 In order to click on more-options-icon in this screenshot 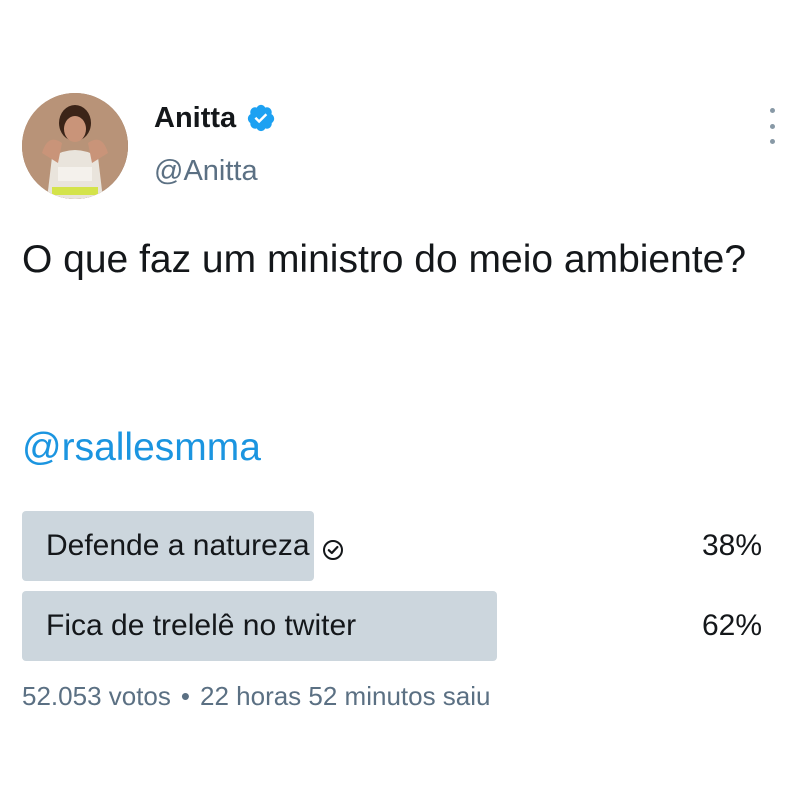, I will do `click(772, 126)`.